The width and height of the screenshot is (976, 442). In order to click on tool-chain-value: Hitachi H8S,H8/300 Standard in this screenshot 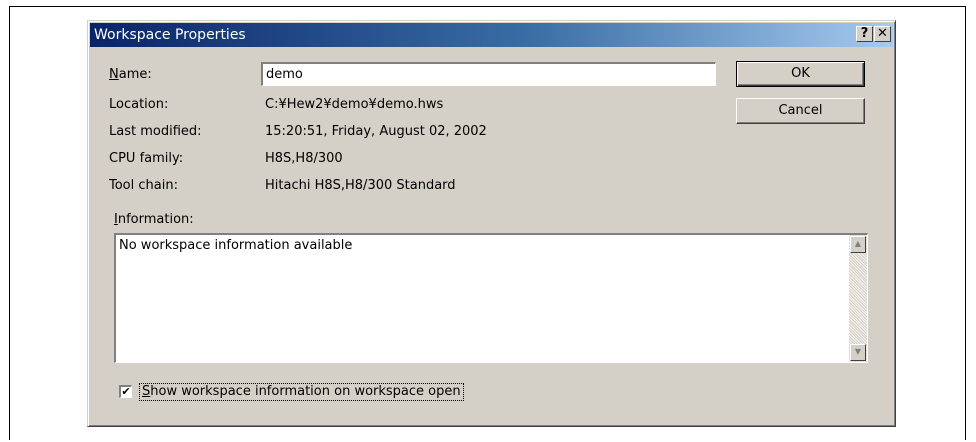, I will do `click(360, 185)`.